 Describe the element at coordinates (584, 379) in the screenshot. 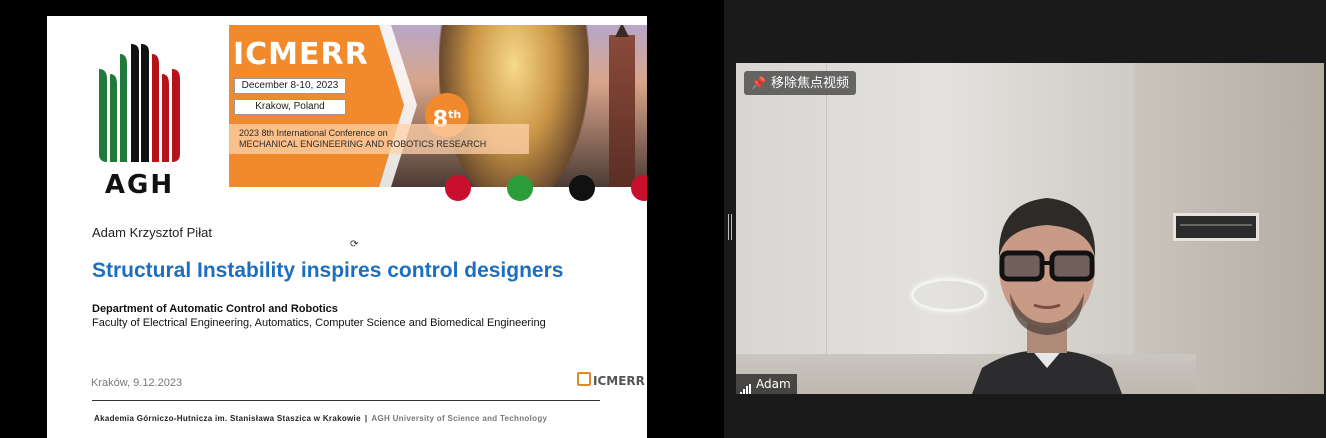

I see `icmerr-logo-icon` at that location.